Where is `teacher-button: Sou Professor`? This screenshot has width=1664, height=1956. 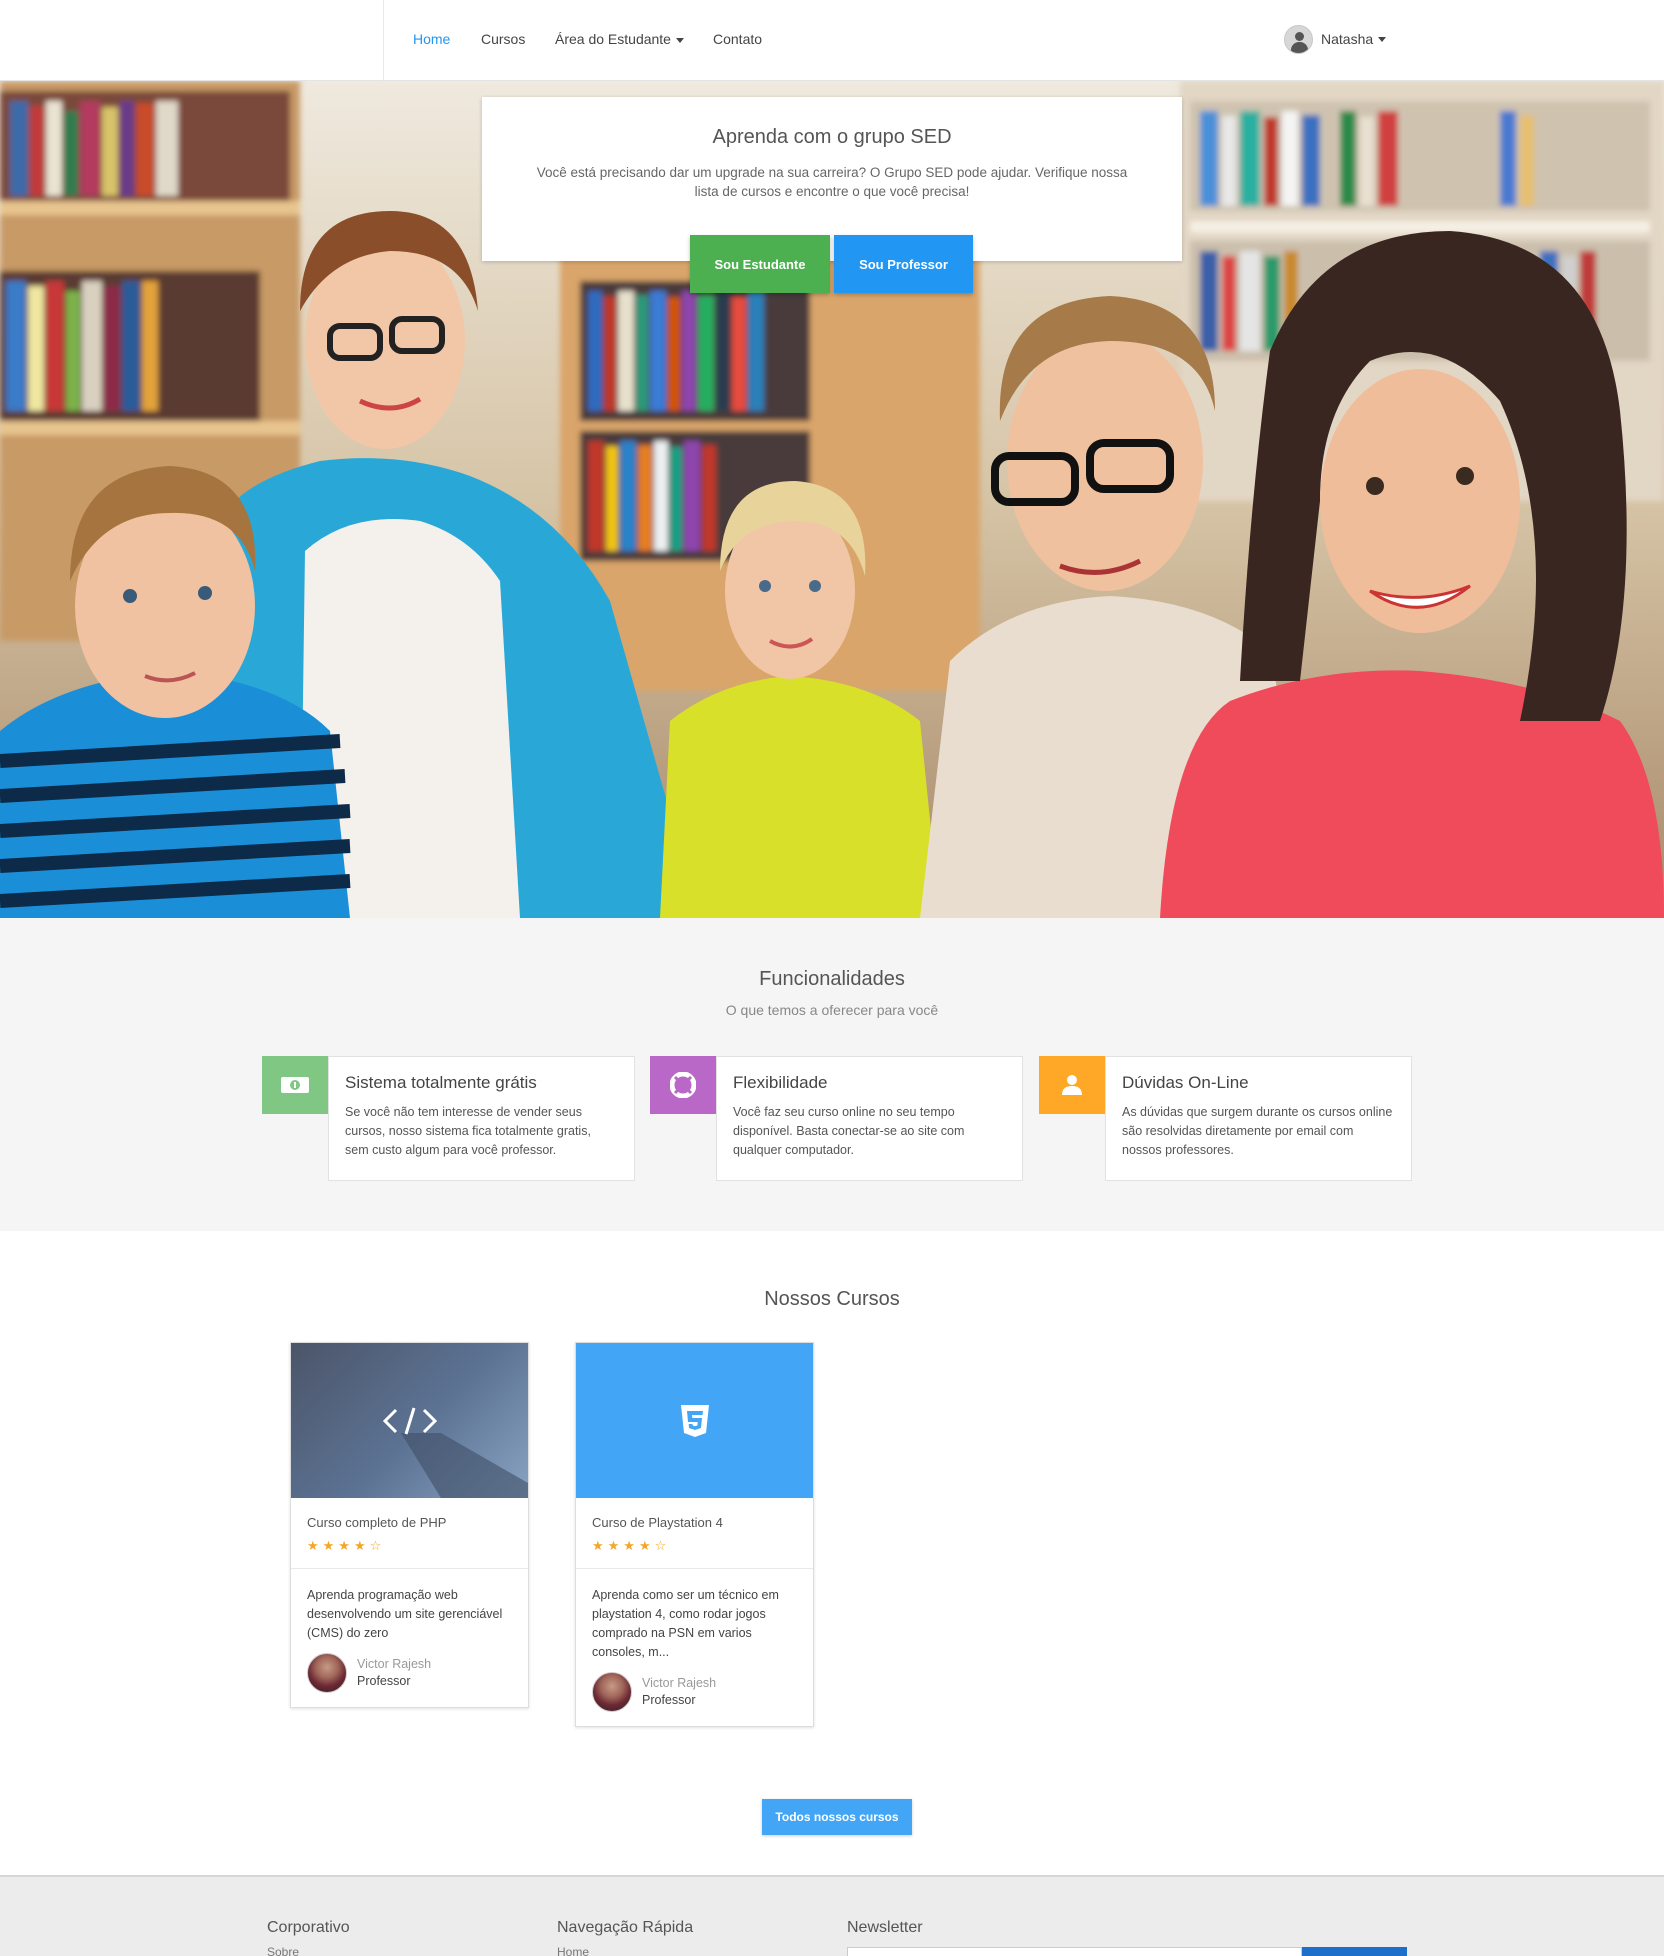
teacher-button: Sou Professor is located at coordinates (903, 264).